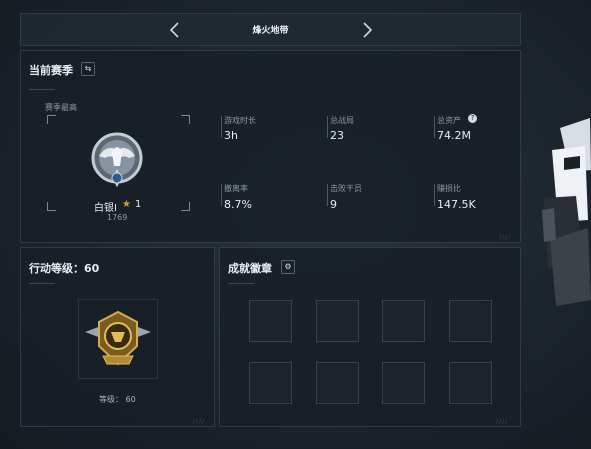  What do you see at coordinates (64, 268) in the screenshot?
I see `action-level-title: 行动等级：60` at bounding box center [64, 268].